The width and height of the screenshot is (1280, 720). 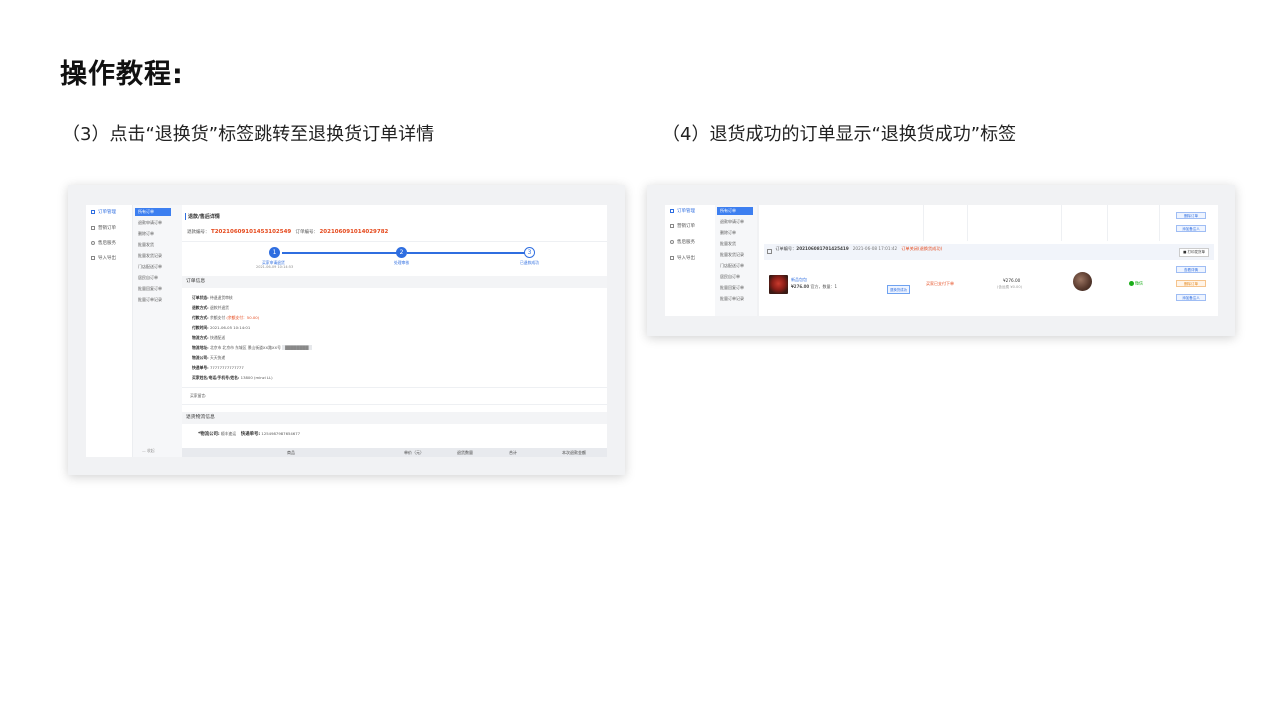 I want to click on nav-item-aftersale: 售后服务, so click(x=103, y=243).